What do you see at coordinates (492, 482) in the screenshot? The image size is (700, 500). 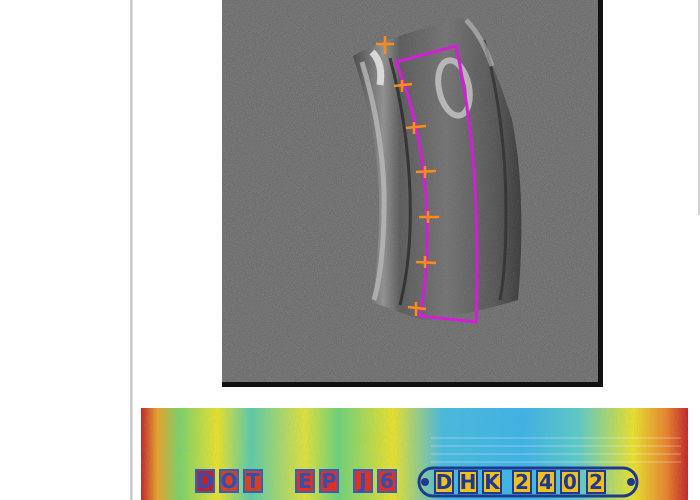 I see `code-char: K` at bounding box center [492, 482].